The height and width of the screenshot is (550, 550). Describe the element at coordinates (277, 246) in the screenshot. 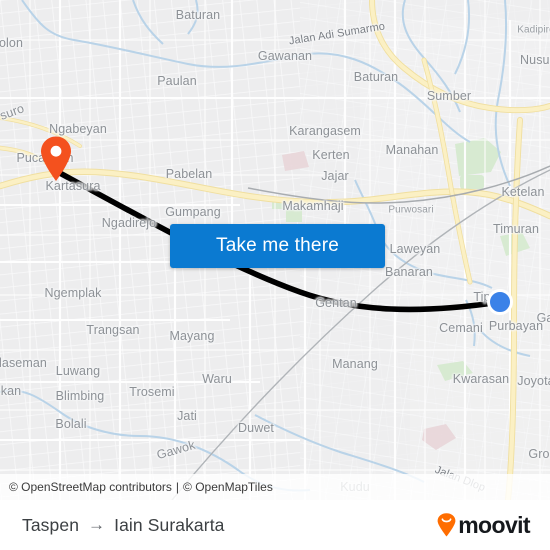

I see `take-me-there-button: Take me there` at that location.